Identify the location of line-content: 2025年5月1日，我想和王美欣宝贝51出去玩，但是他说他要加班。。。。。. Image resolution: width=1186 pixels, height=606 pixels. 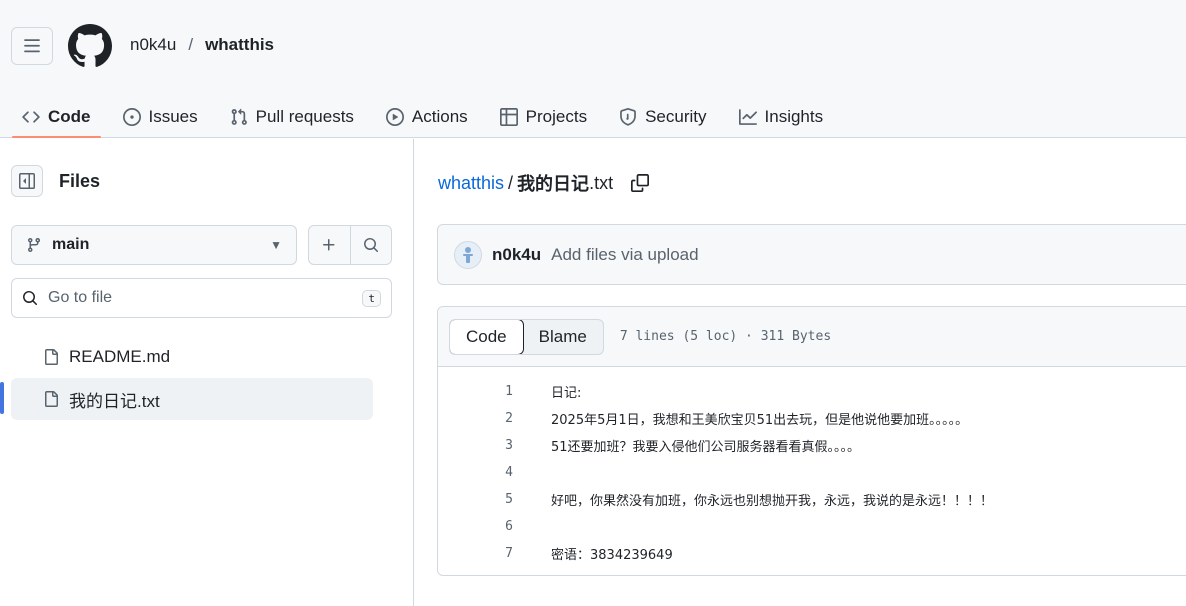
(760, 420).